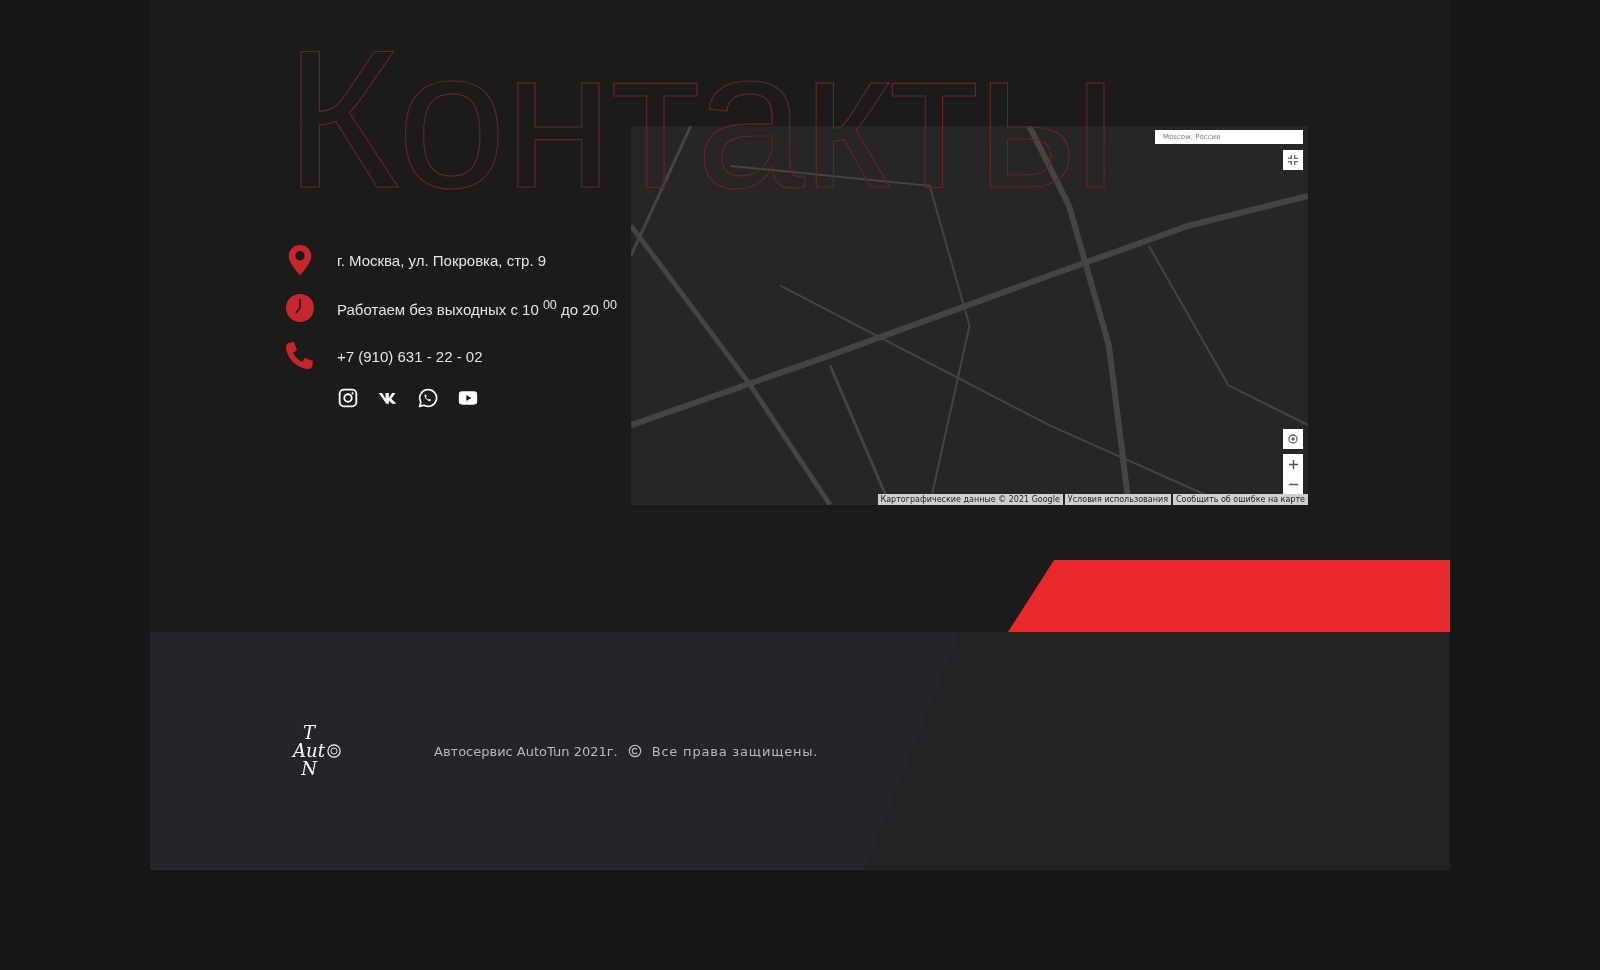  Describe the element at coordinates (735, 751) in the screenshot. I see `rights-text: Все права защищены.` at that location.